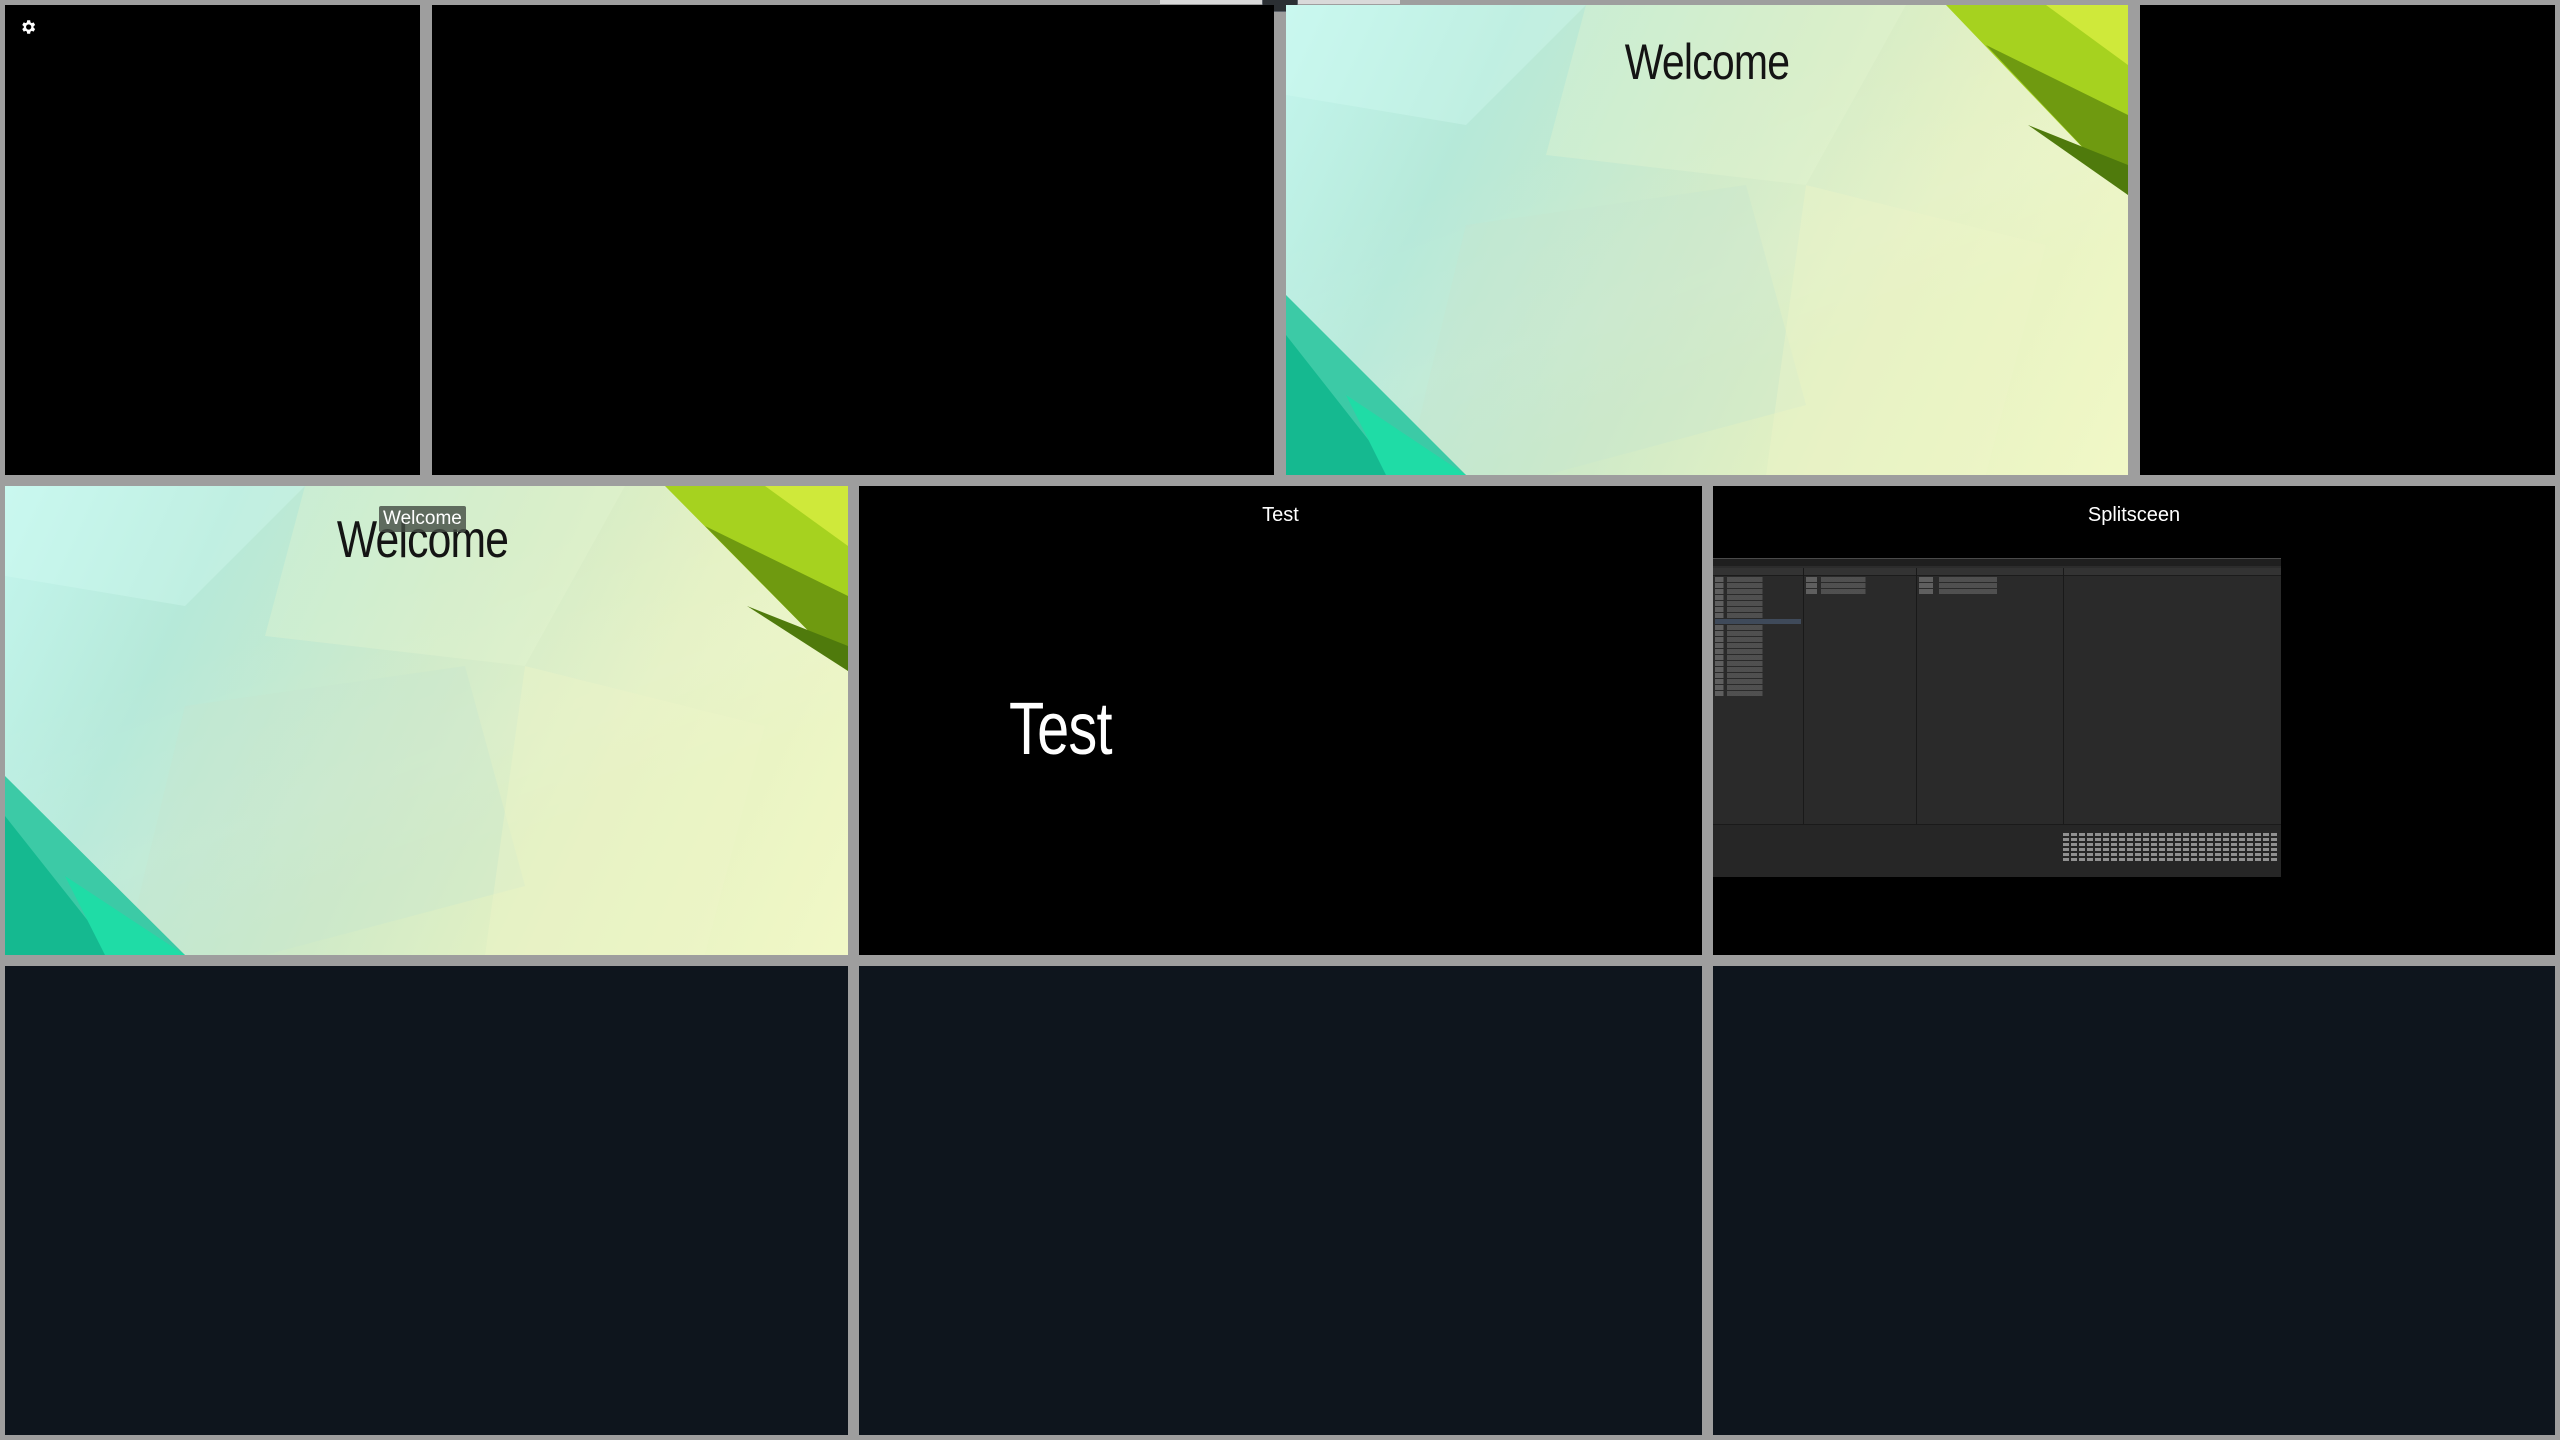 This screenshot has height=1440, width=2560. Describe the element at coordinates (2134, 1200) in the screenshot. I see `tile-row3-col3` at that location.